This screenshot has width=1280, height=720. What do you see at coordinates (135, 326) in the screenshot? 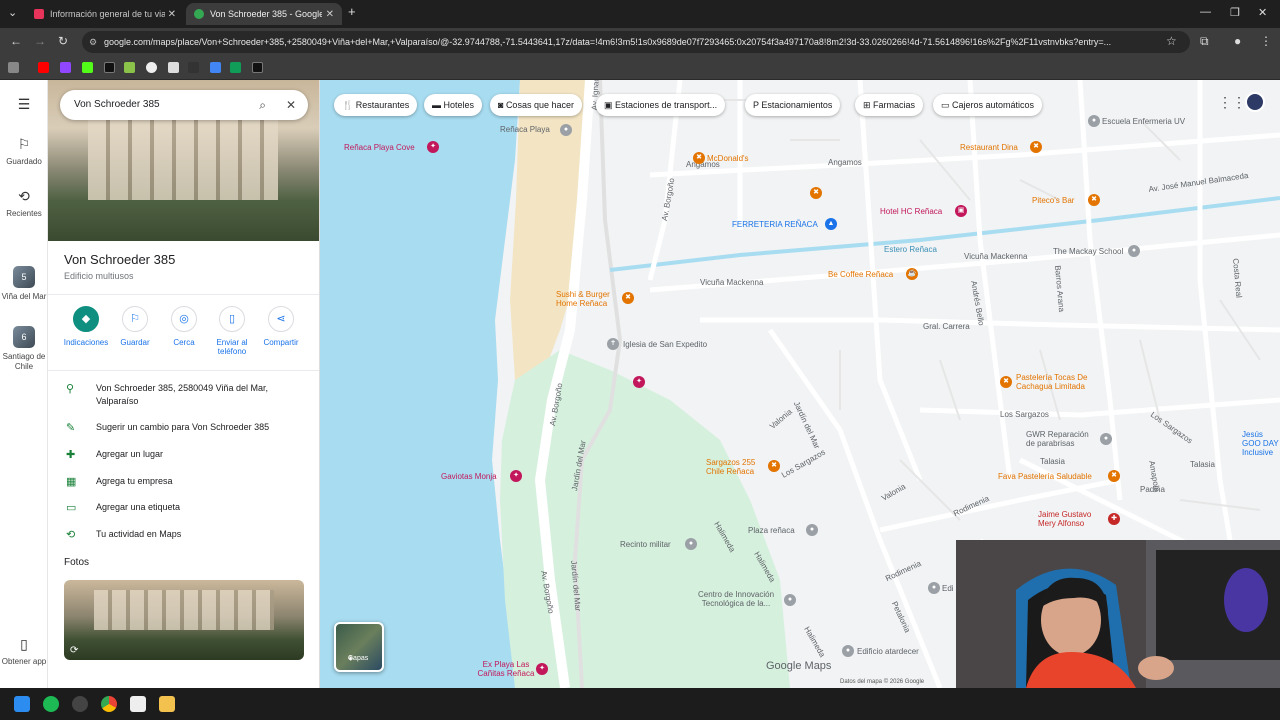
I see `save-button: ⚐ Guardar` at bounding box center [135, 326].